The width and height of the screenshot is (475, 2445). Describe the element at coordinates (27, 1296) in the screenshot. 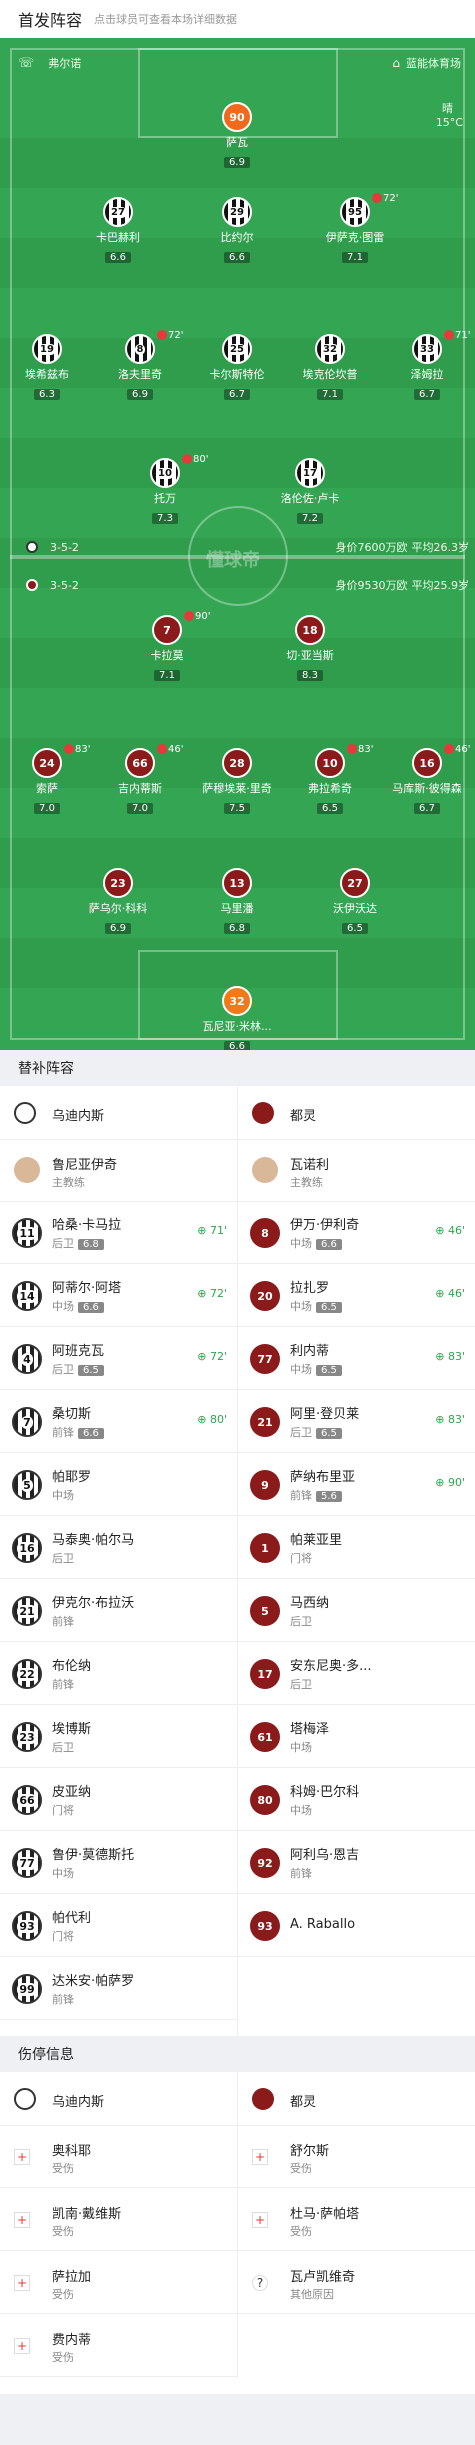

I see `player-badge: 14` at that location.